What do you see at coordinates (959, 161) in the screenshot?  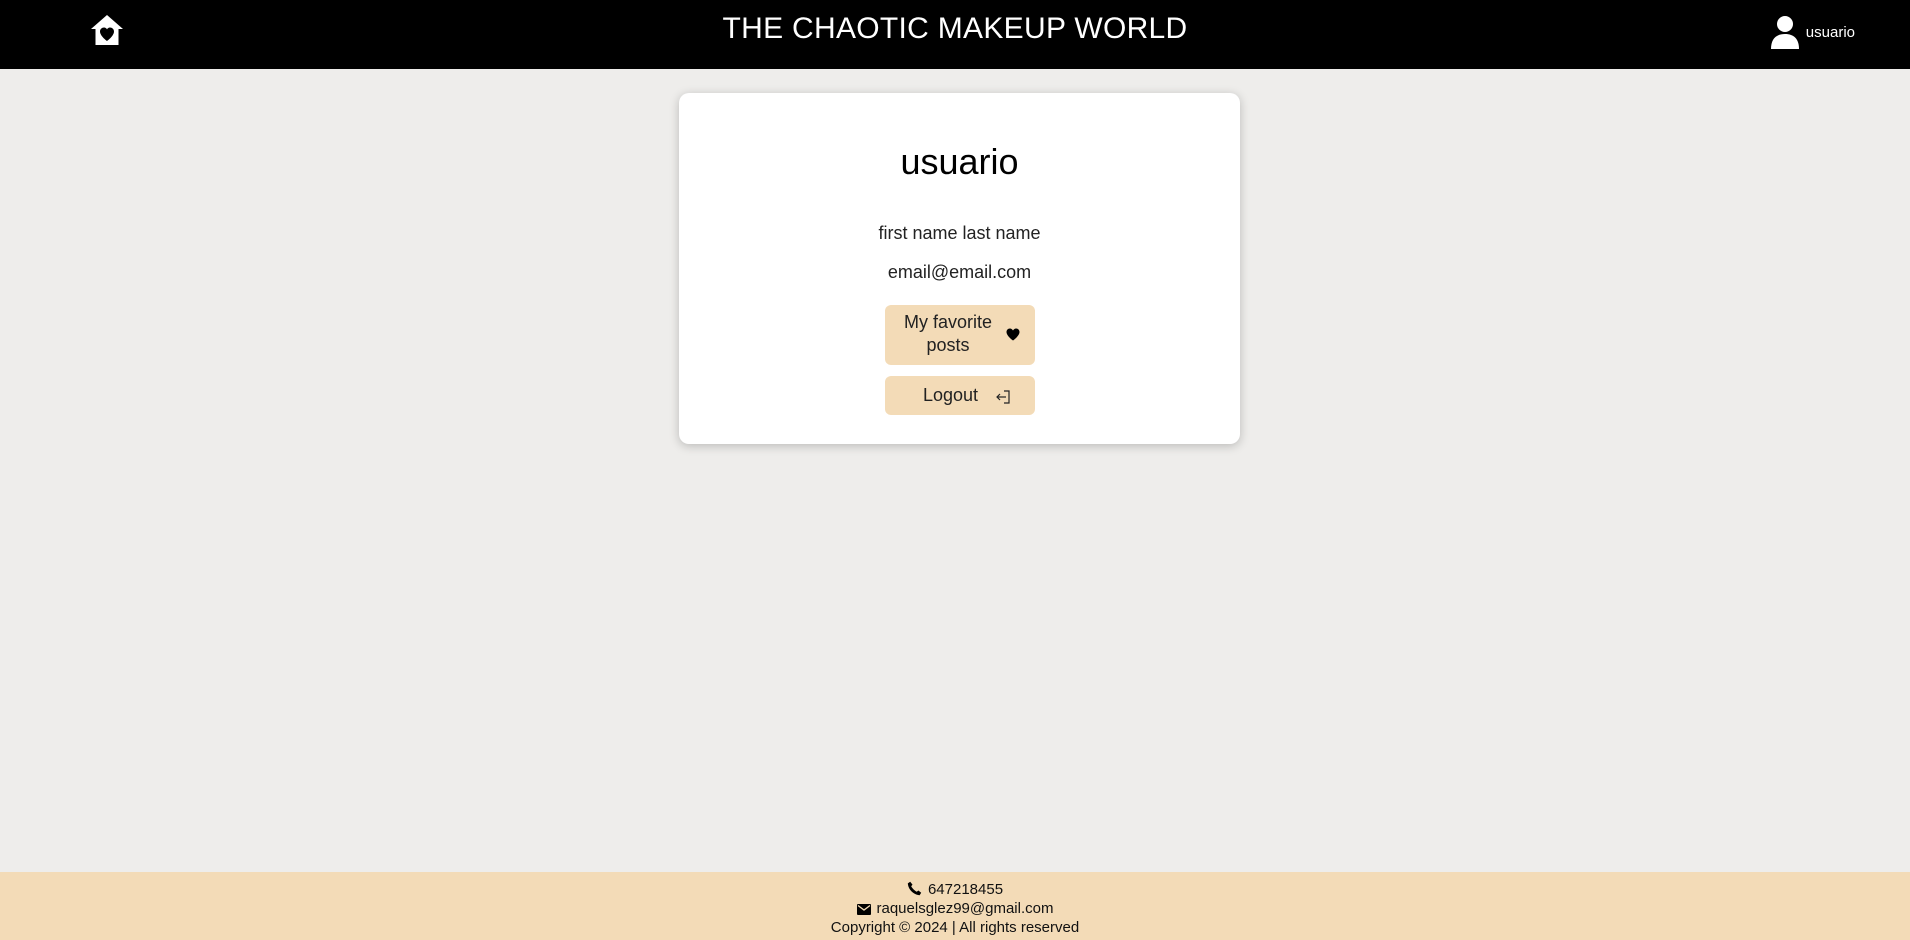 I see `profile-username: usuario` at bounding box center [959, 161].